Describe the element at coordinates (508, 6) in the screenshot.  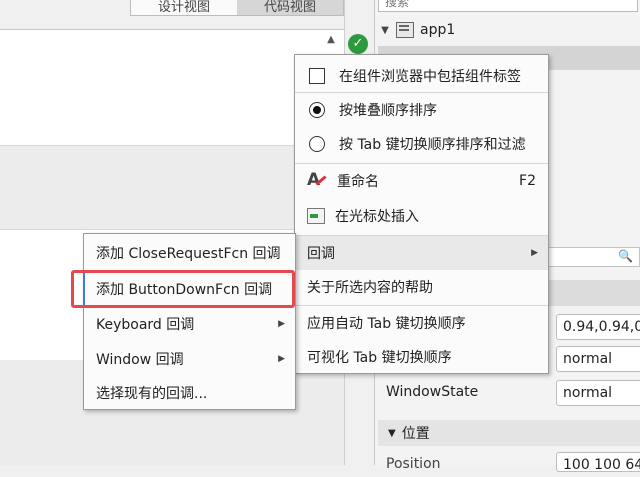
I see `component-search-input: 搜索` at that location.